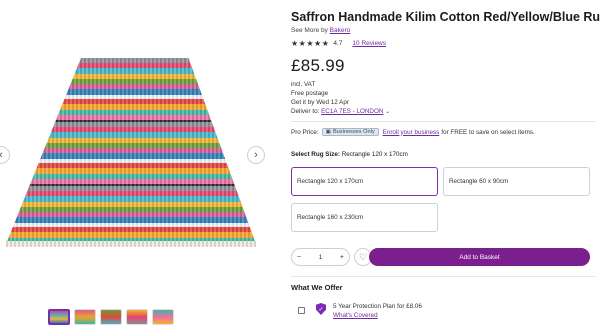 The image size is (600, 325). I want to click on size-header: Select Rug Size: Rectangle 120 x 170cm, so click(349, 154).